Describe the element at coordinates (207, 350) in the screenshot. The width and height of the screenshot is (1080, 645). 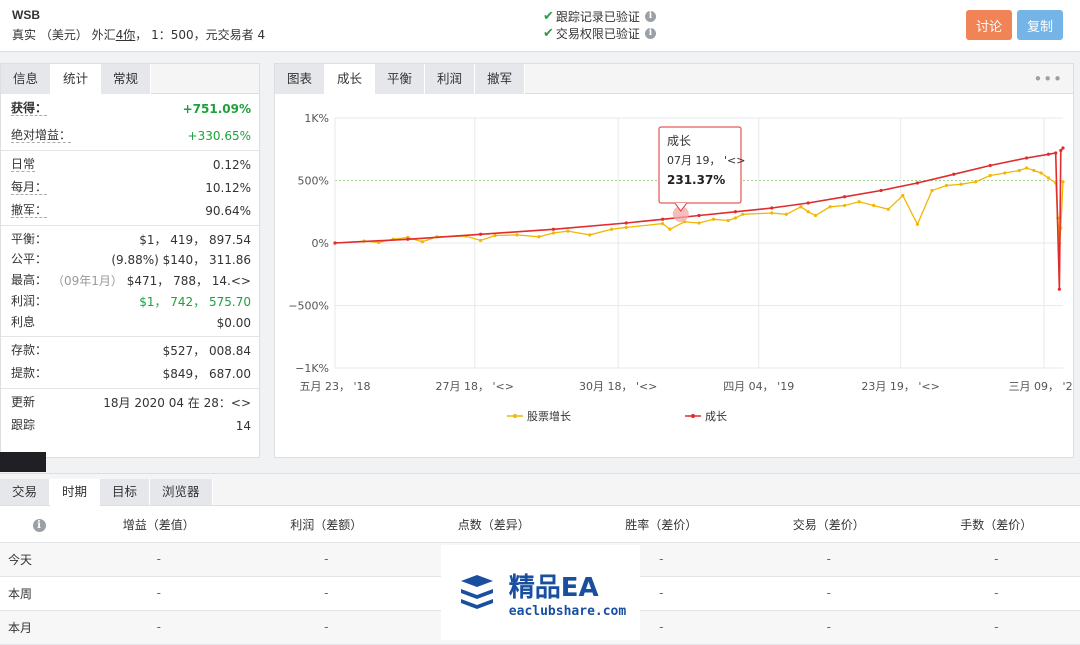
I see `deposit-value: $527， 008.84` at that location.